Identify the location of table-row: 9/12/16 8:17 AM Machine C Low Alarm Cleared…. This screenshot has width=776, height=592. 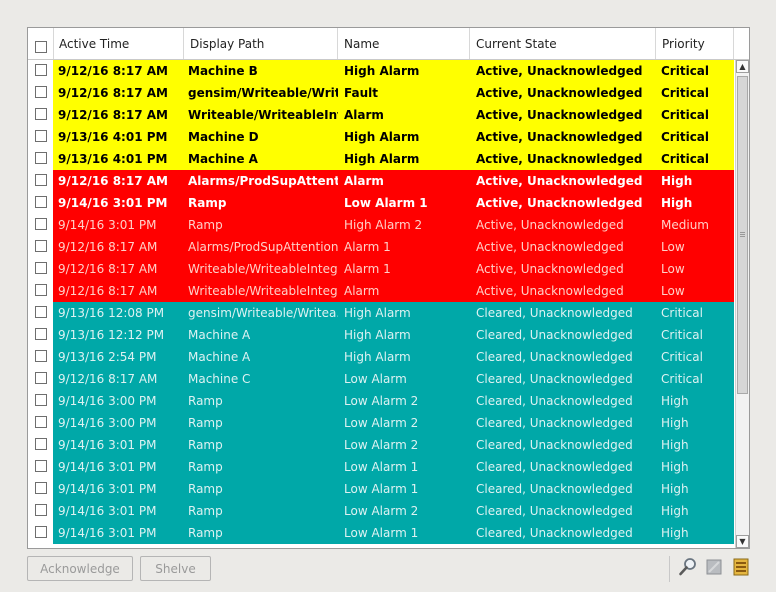
(381, 379).